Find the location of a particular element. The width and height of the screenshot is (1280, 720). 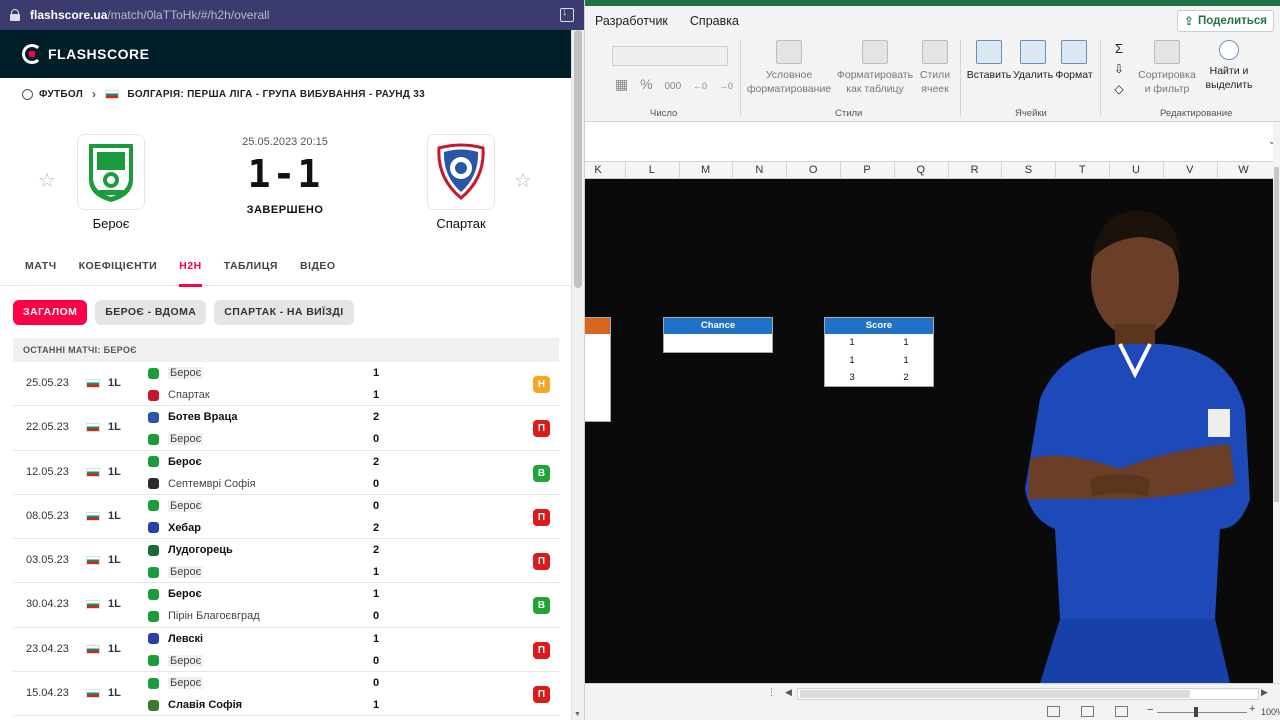

match-row: 12.05.23 1L Бероє Септемврі Софія 2 0 В is located at coordinates (286, 473).